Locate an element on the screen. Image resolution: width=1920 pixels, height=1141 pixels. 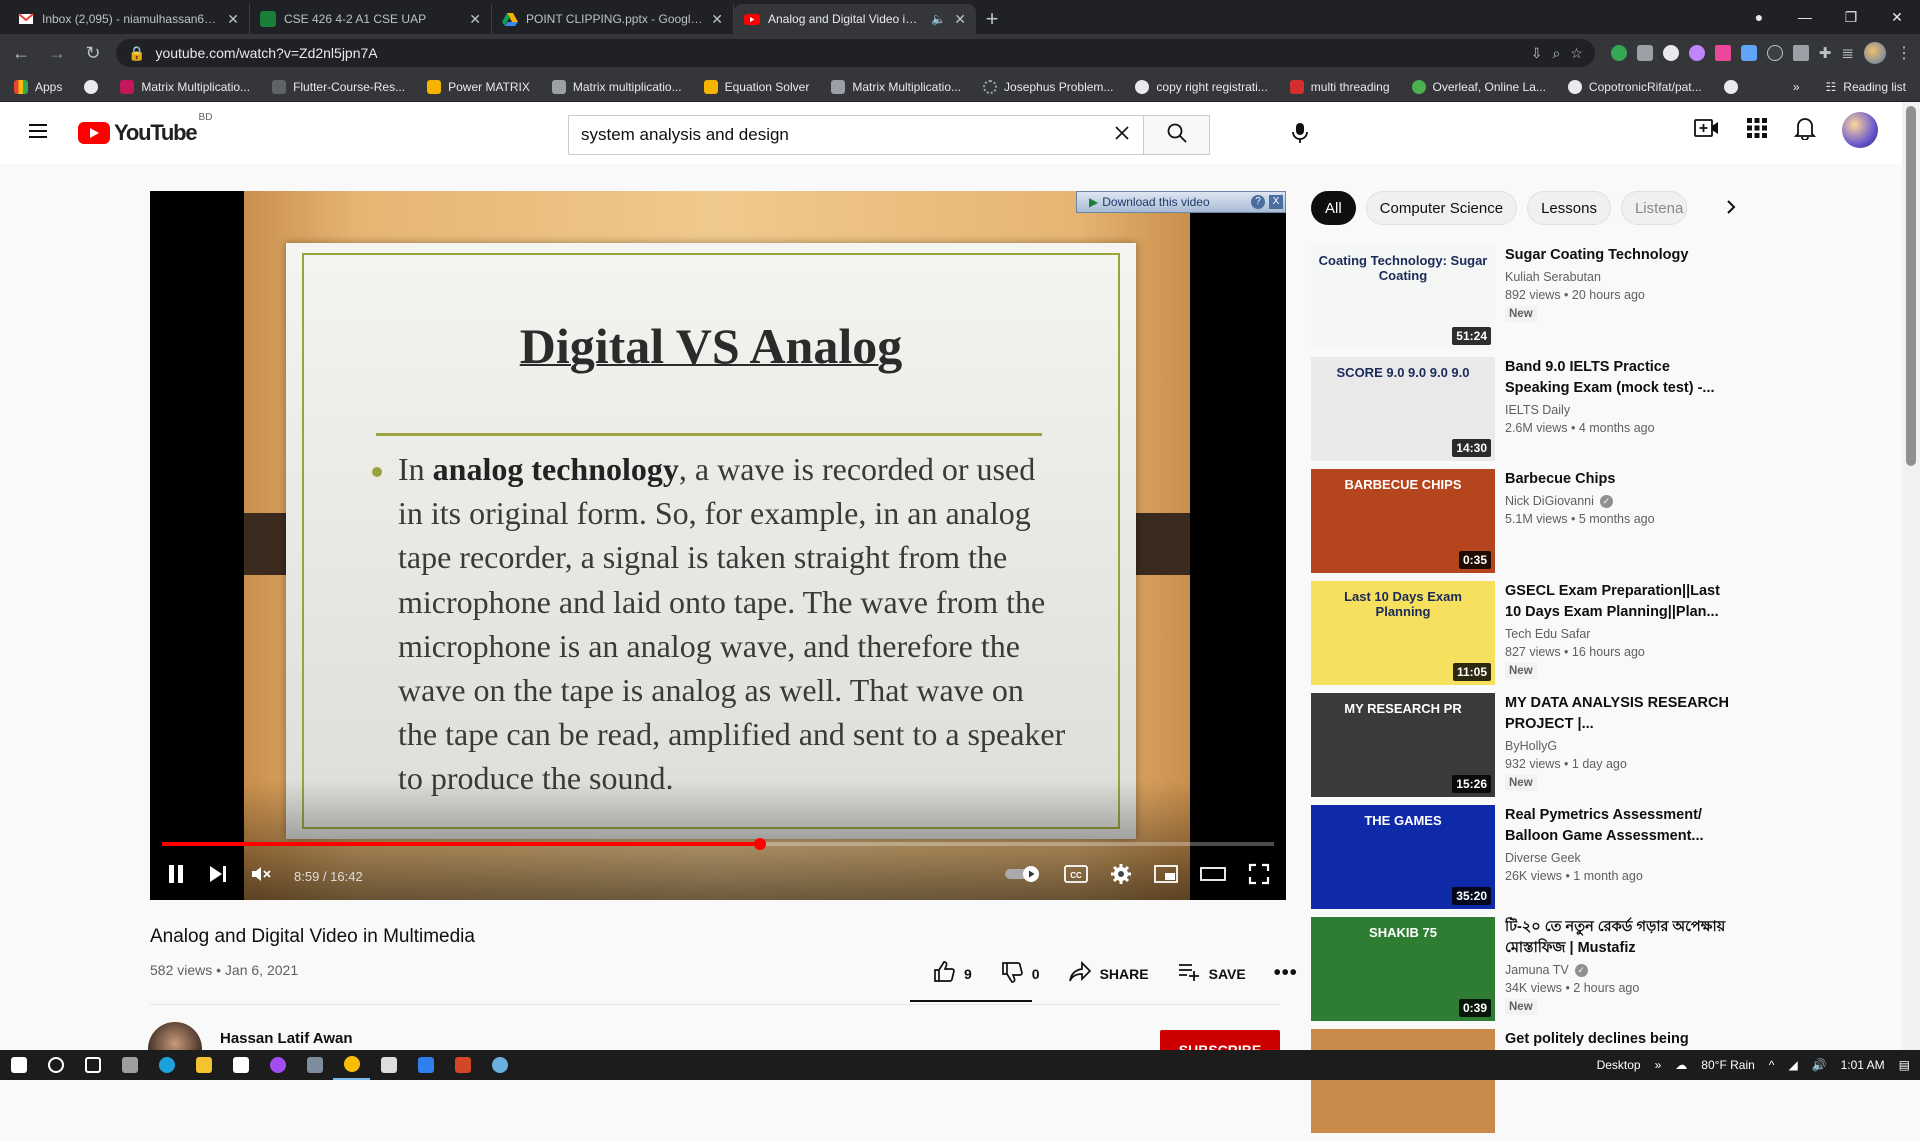
taskbar-app-edge is located at coordinates (166, 1065).